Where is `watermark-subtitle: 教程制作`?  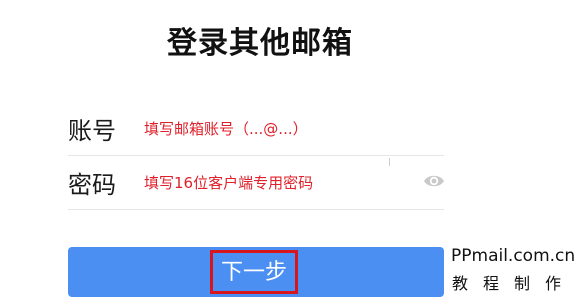
watermark-subtitle: 教程制作 is located at coordinates (514, 283).